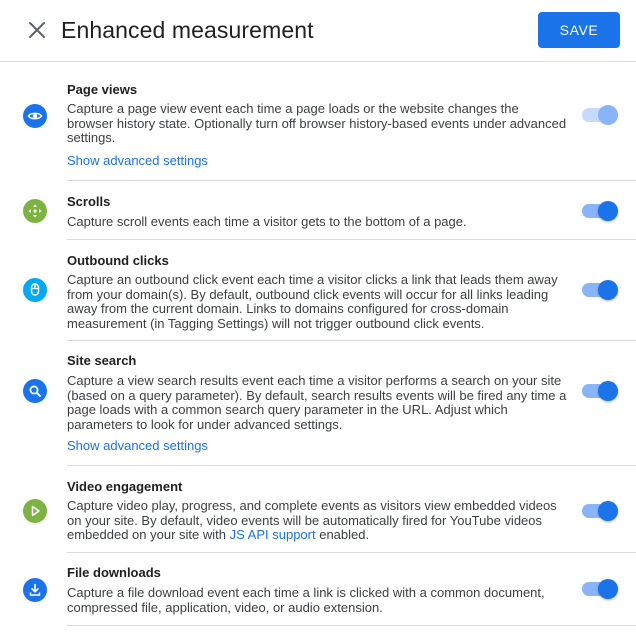 The image size is (636, 633). Describe the element at coordinates (35, 211) in the screenshot. I see `scroll-arrows-icon` at that location.